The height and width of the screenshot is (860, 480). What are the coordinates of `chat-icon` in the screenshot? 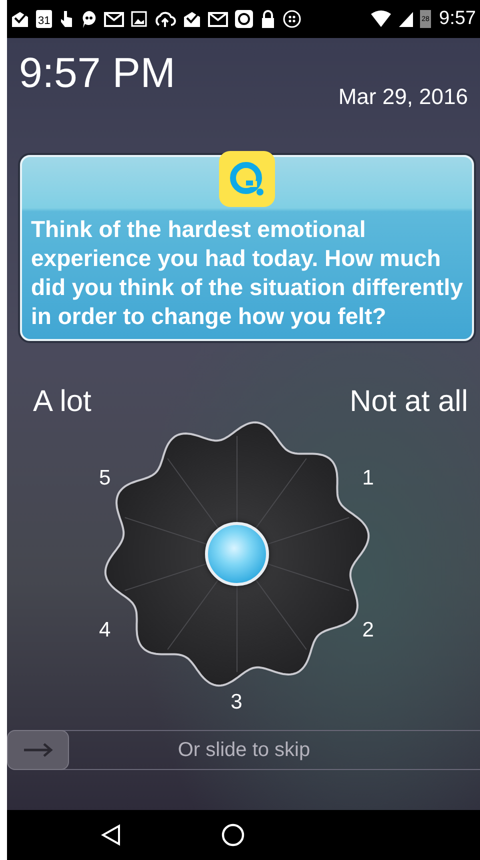 It's located at (89, 19).